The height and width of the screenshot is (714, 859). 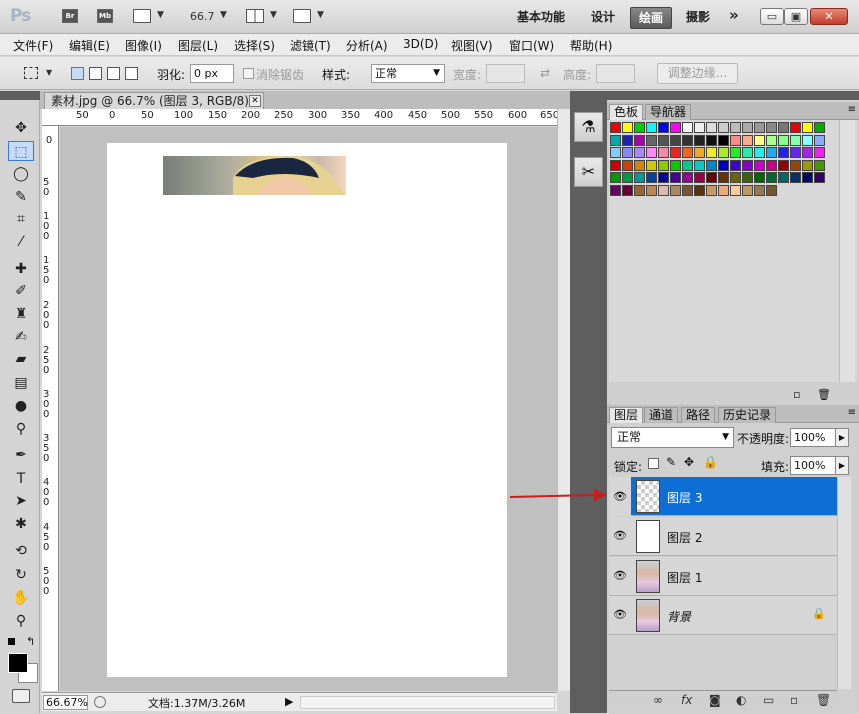 What do you see at coordinates (367, 45) in the screenshot?
I see `menu-analysis: 分析(A)` at bounding box center [367, 45].